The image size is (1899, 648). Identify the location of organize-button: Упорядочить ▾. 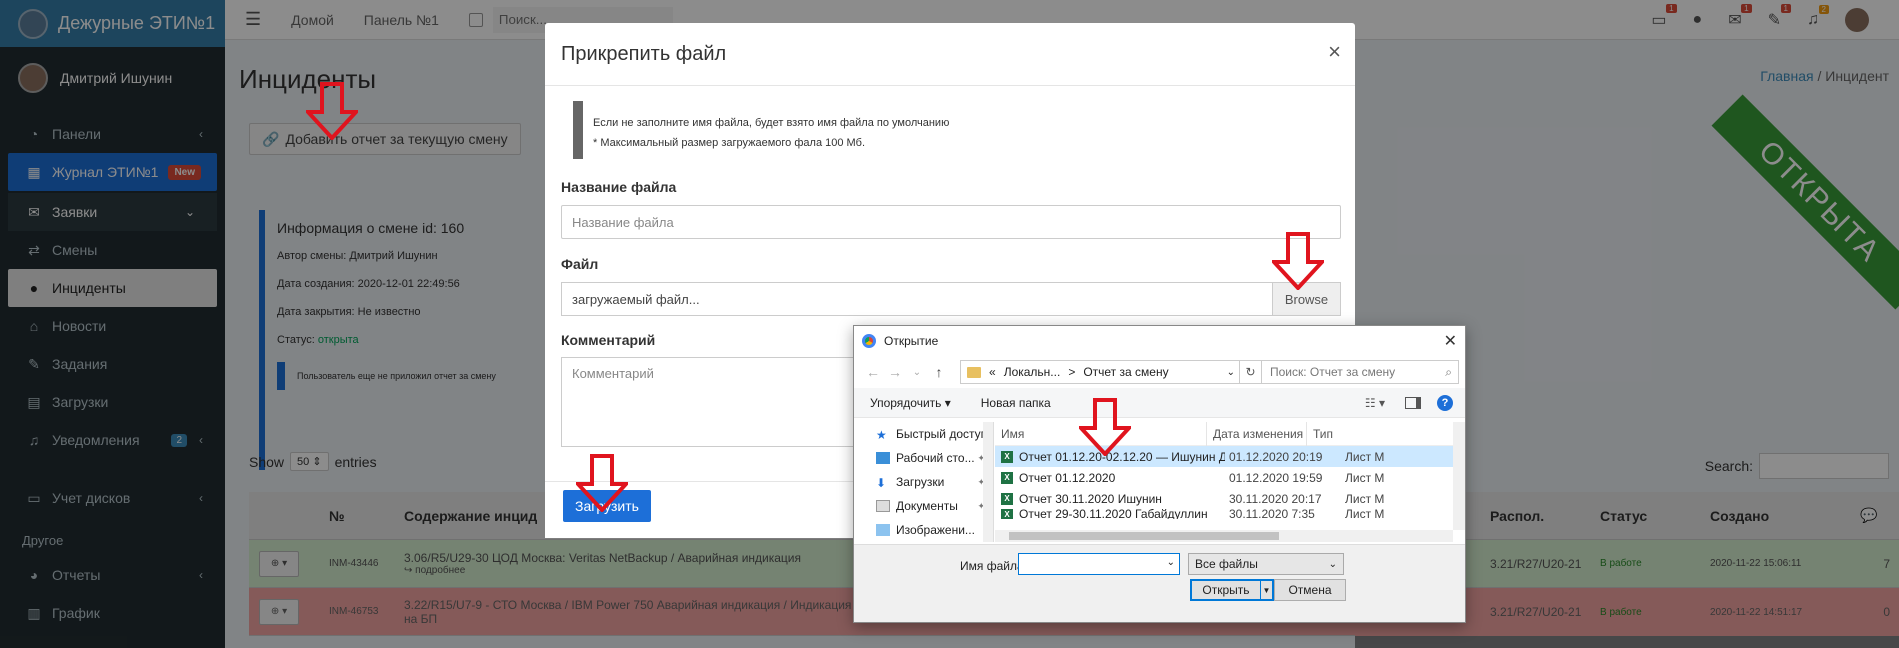
(910, 403).